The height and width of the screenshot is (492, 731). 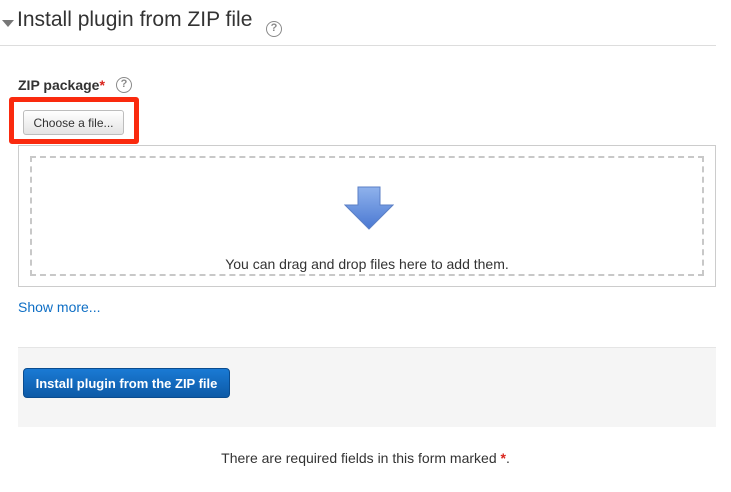 I want to click on down-arrow-icon, so click(x=369, y=208).